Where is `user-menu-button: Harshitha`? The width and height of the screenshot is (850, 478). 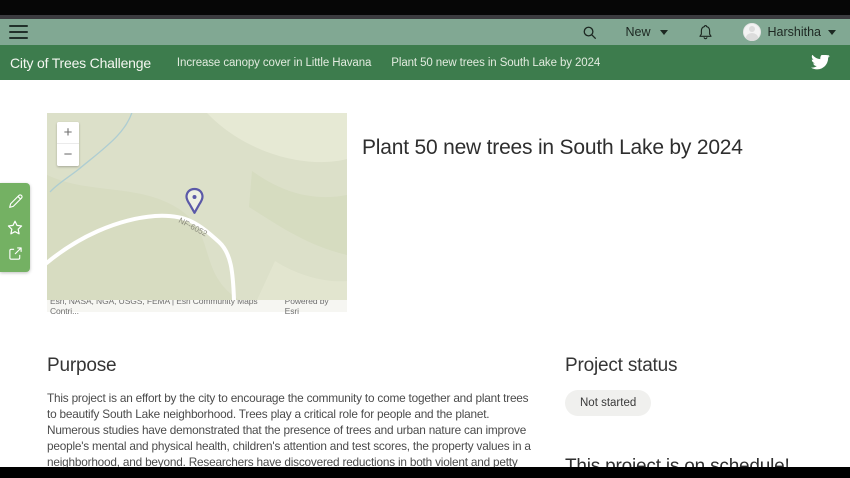
user-menu-button: Harshitha is located at coordinates (789, 32).